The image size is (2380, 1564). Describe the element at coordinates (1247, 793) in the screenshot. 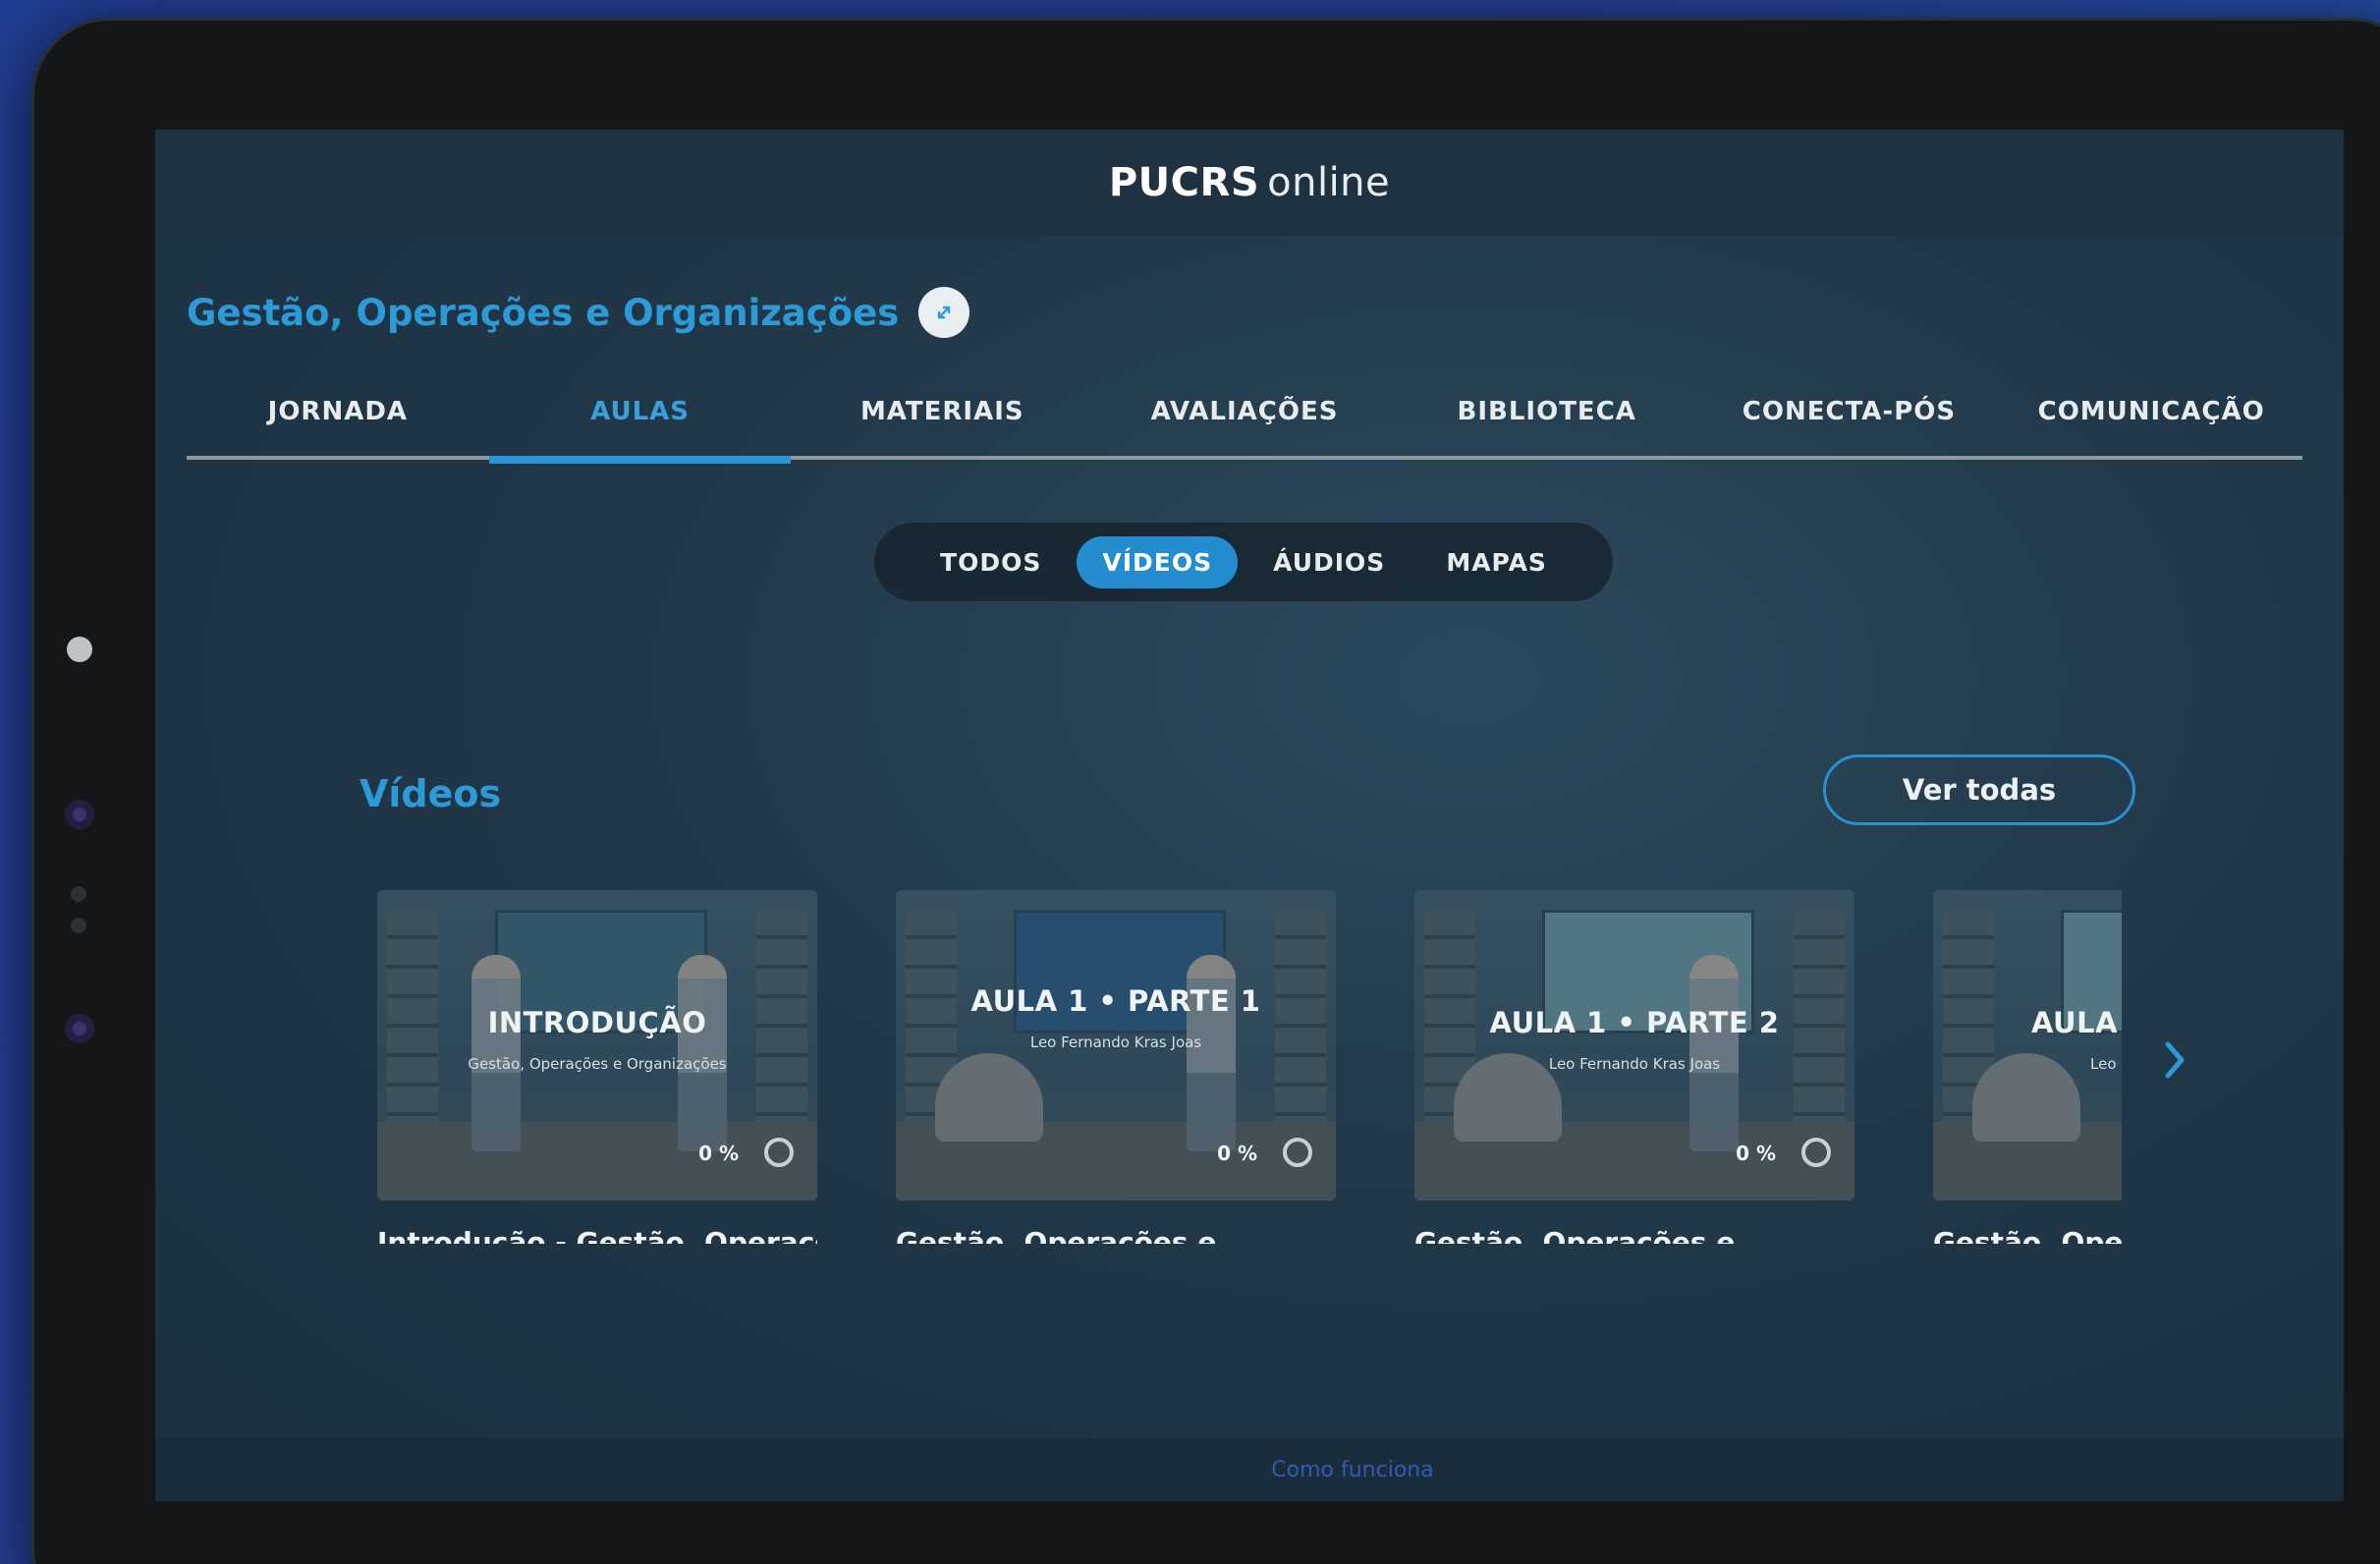

I see `videos-section-header: Vídeos Ver todas` at that location.